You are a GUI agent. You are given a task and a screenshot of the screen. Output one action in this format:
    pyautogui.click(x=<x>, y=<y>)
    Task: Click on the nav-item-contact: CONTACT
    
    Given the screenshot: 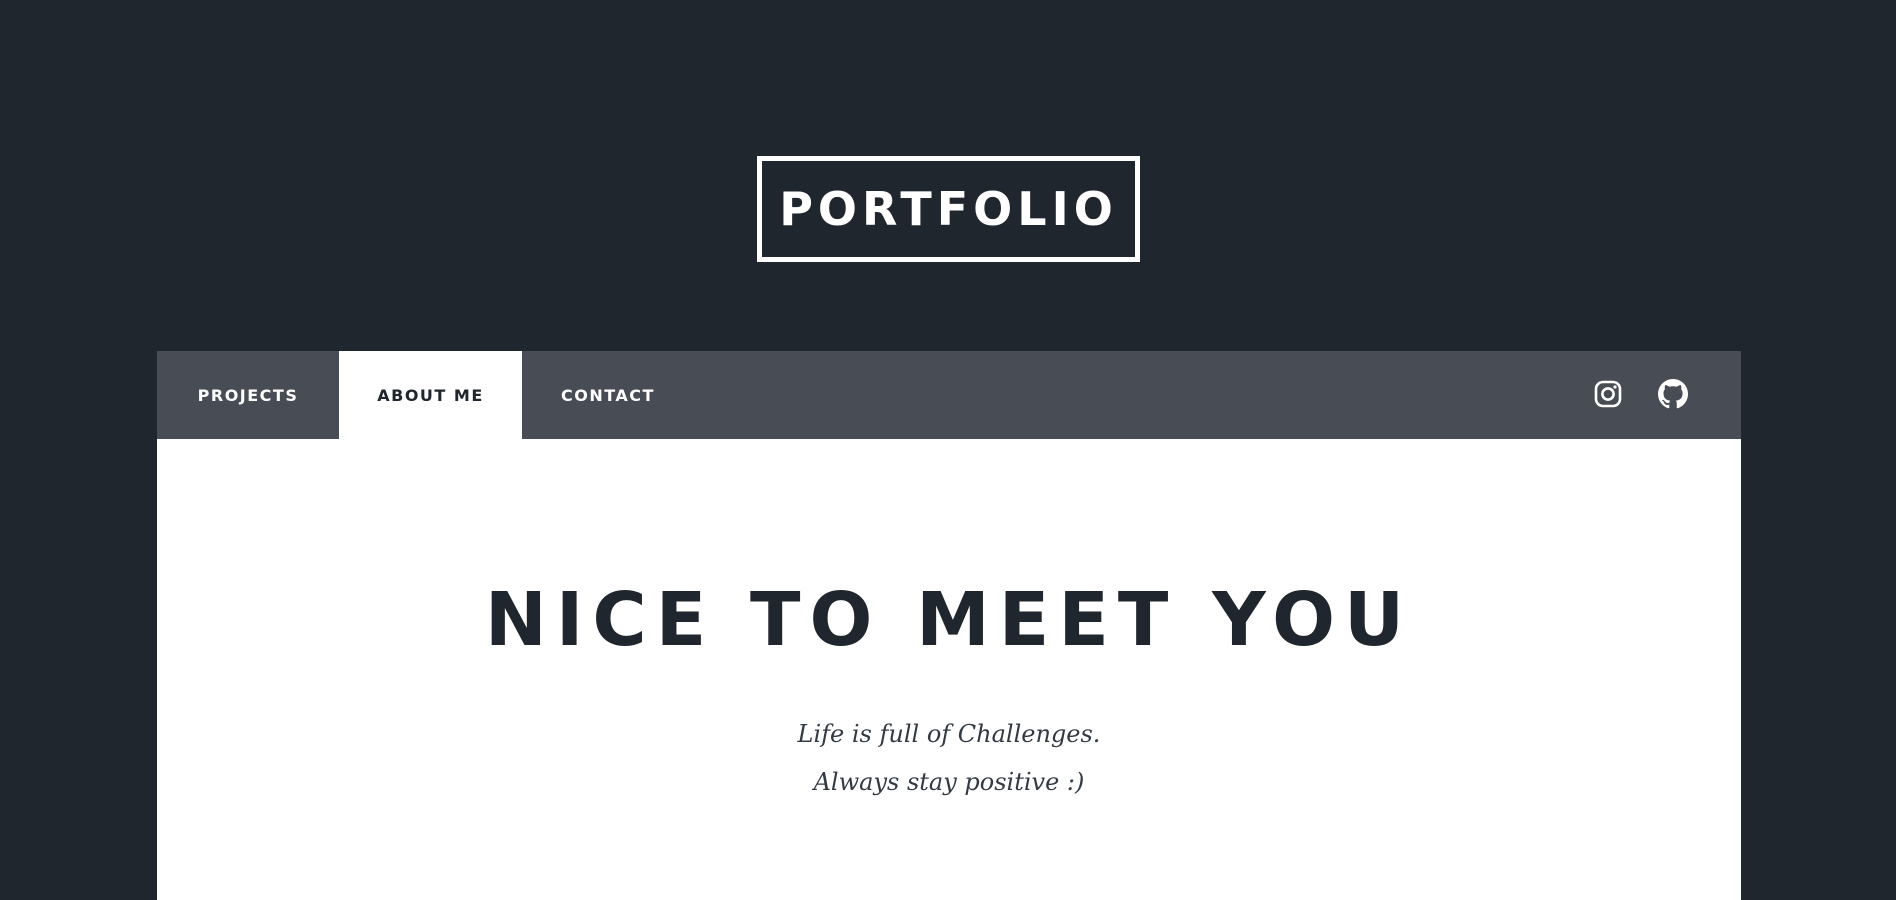 What is the action you would take?
    pyautogui.click(x=608, y=395)
    